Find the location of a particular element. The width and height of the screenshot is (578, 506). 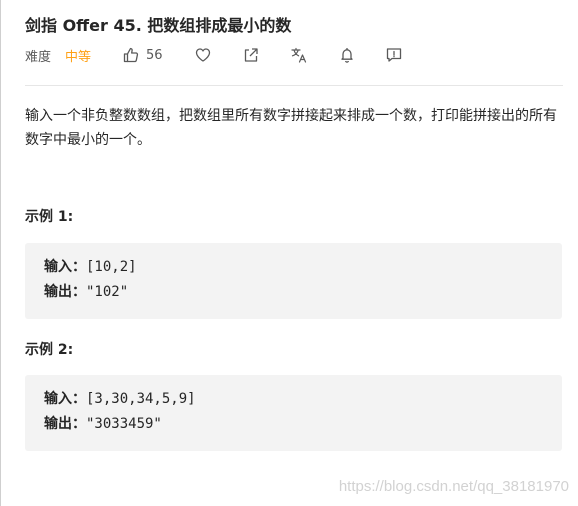

example-2-title: 示例 2: is located at coordinates (49, 350).